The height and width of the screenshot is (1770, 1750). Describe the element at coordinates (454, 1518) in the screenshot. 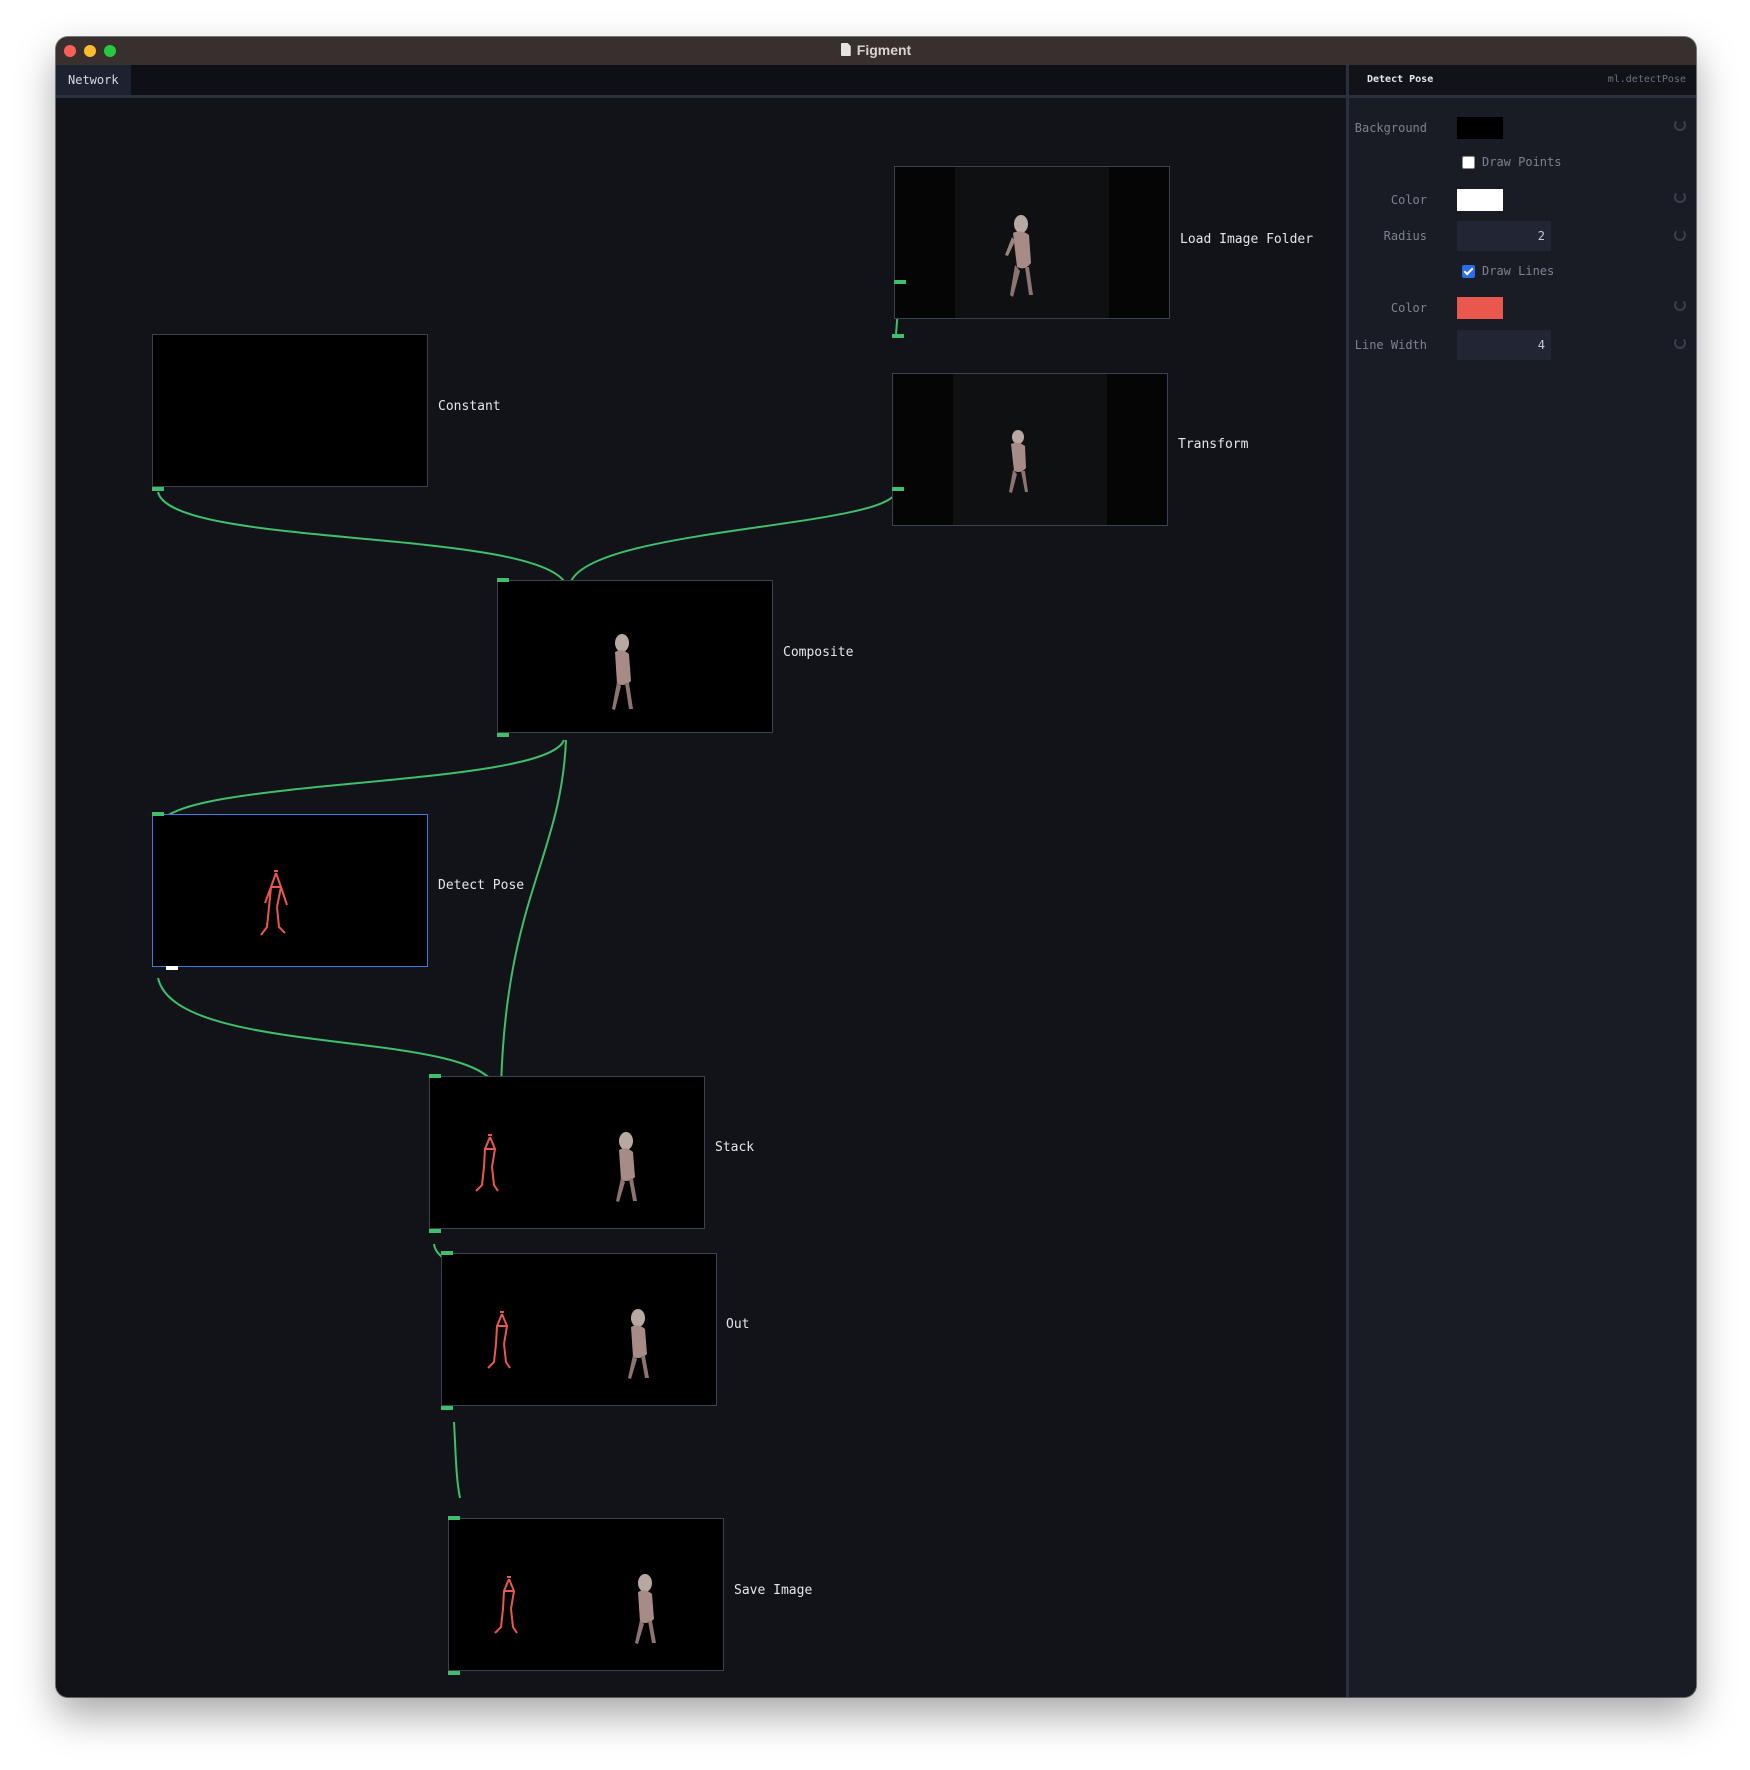

I see `input-port-save` at that location.